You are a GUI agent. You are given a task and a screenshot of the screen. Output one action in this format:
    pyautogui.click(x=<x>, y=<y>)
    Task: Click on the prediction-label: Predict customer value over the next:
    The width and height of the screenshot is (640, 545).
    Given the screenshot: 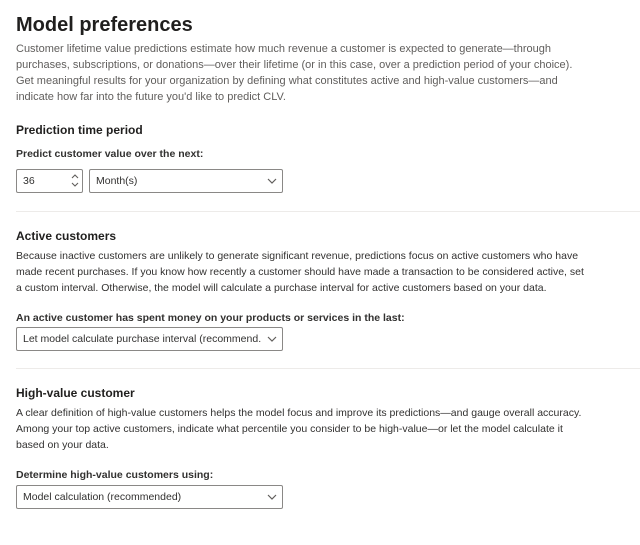 What is the action you would take?
    pyautogui.click(x=110, y=154)
    